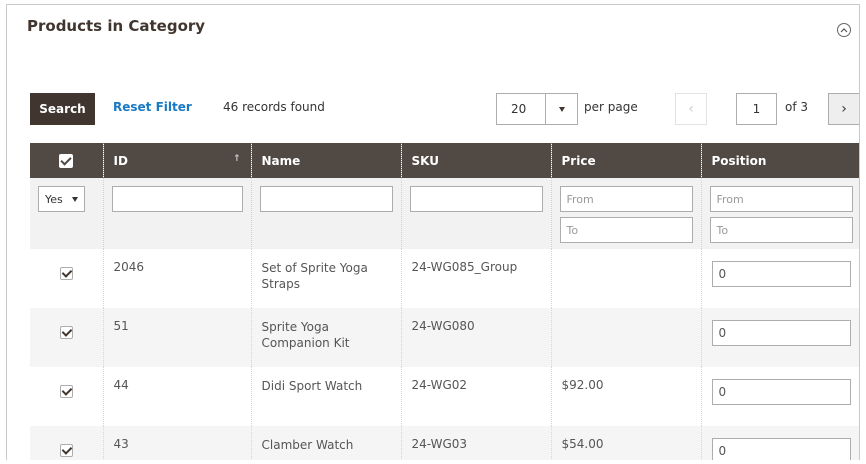 Image resolution: width=866 pixels, height=464 pixels. I want to click on price-from-input: From, so click(626, 199).